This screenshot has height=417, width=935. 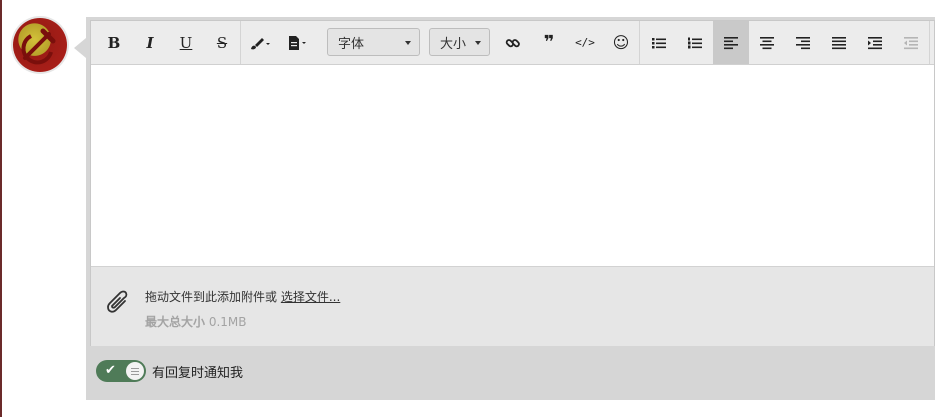 I want to click on drop-text: 拖动文件到此添加附件或, so click(x=211, y=297).